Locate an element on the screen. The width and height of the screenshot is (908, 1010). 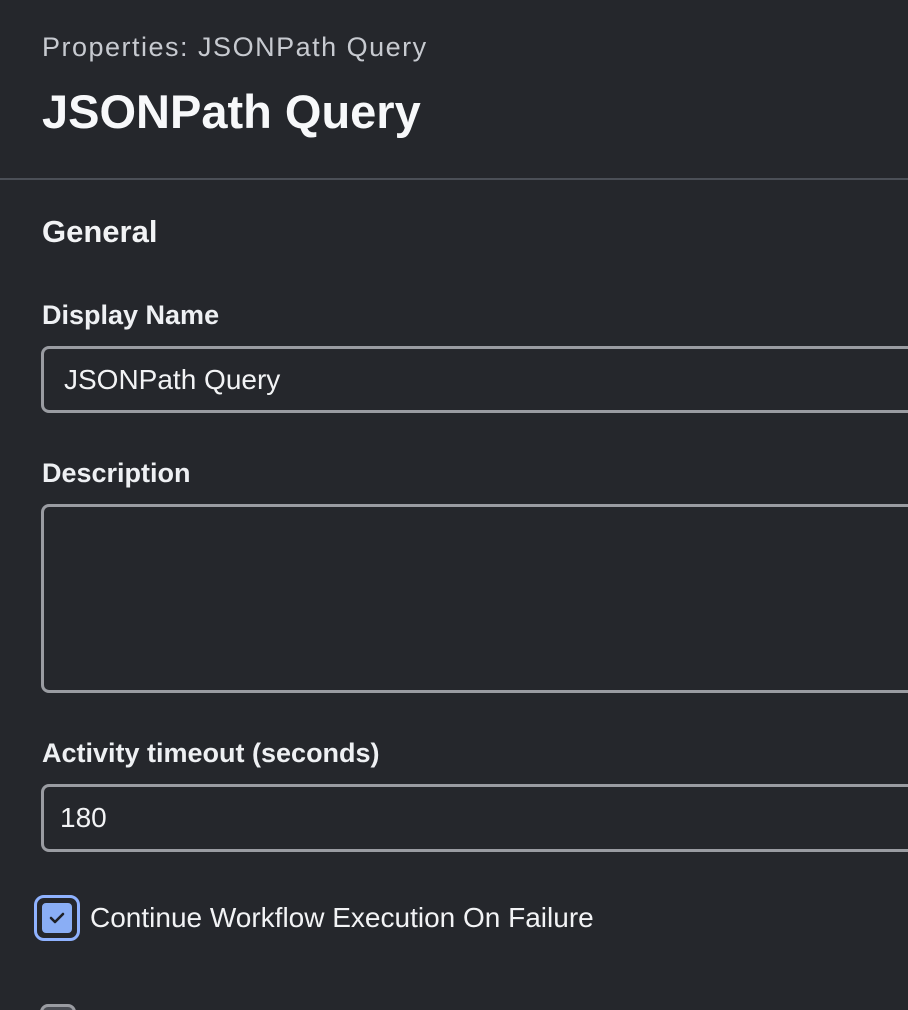
checkbox-fill is located at coordinates (57, 918).